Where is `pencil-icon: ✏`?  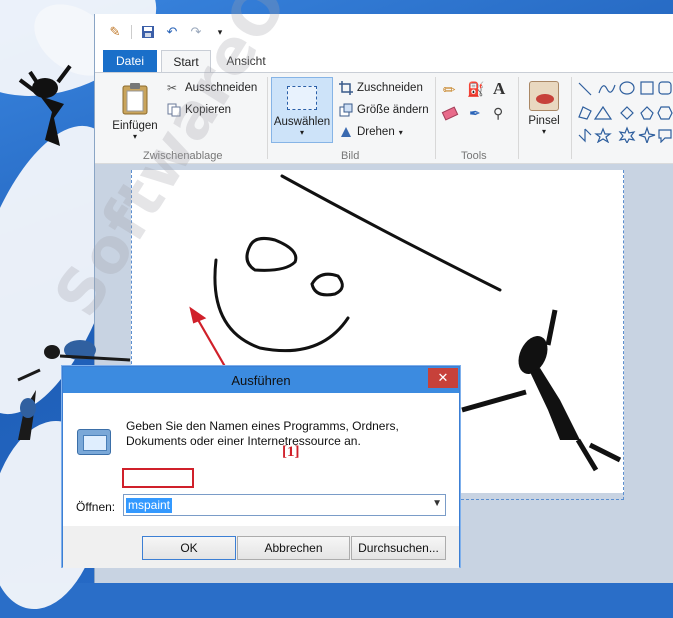 pencil-icon: ✏ is located at coordinates (449, 90).